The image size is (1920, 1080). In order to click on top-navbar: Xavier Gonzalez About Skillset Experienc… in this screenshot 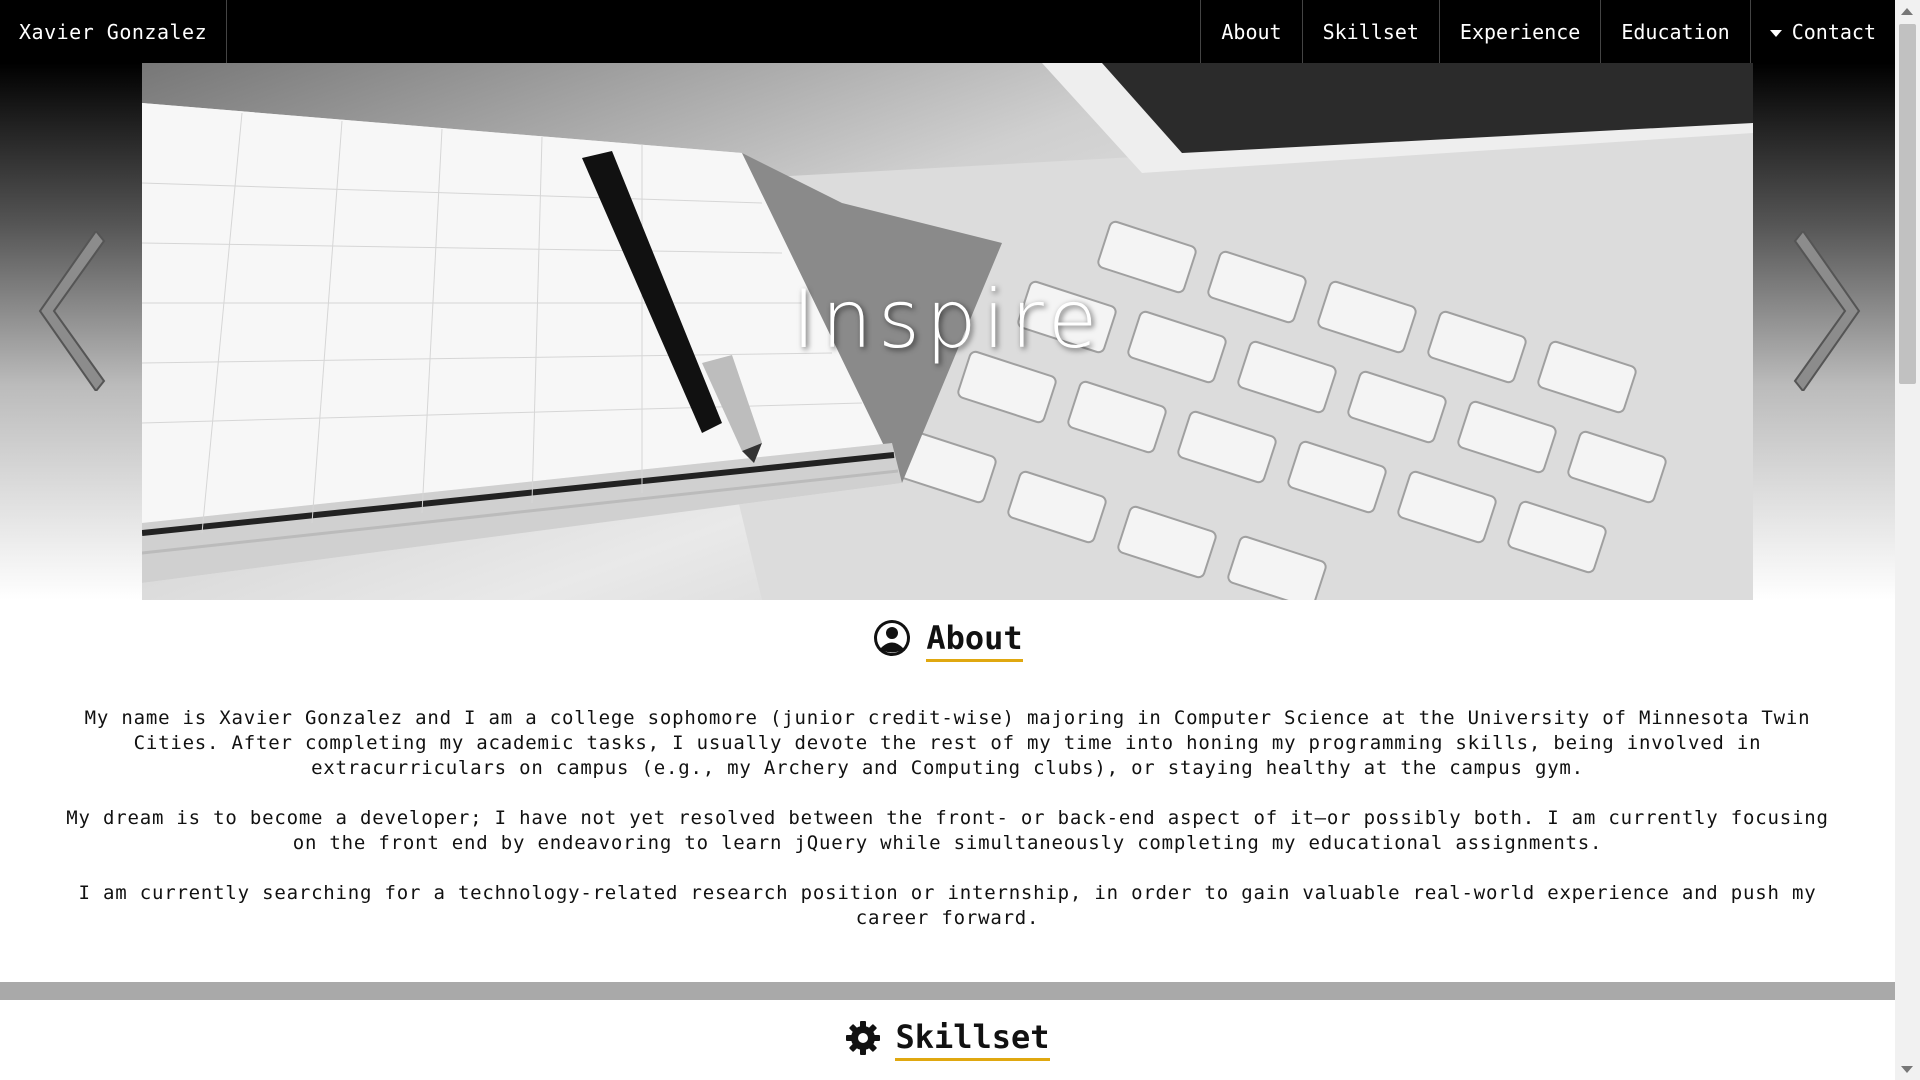, I will do `click(947, 31)`.